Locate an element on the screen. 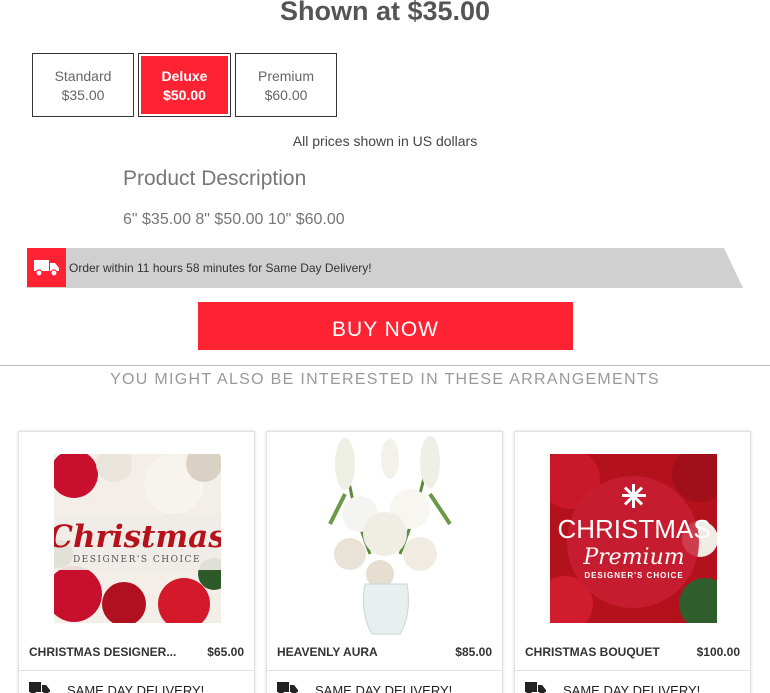 Image resolution: width=770 pixels, height=693 pixels. shown-at-price: Shown at $35.00 is located at coordinates (385, 13).